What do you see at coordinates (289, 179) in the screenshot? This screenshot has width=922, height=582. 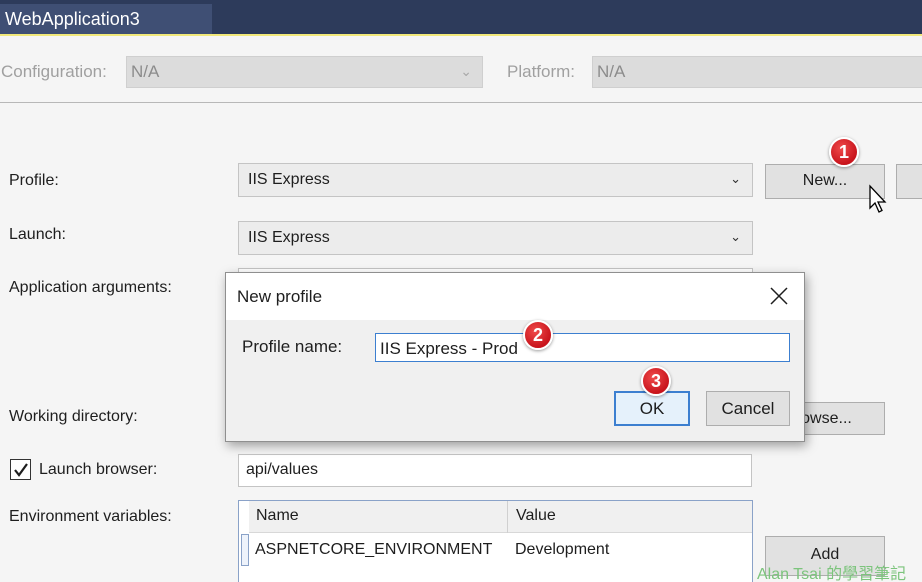 I see `profile-value: IIS Express` at bounding box center [289, 179].